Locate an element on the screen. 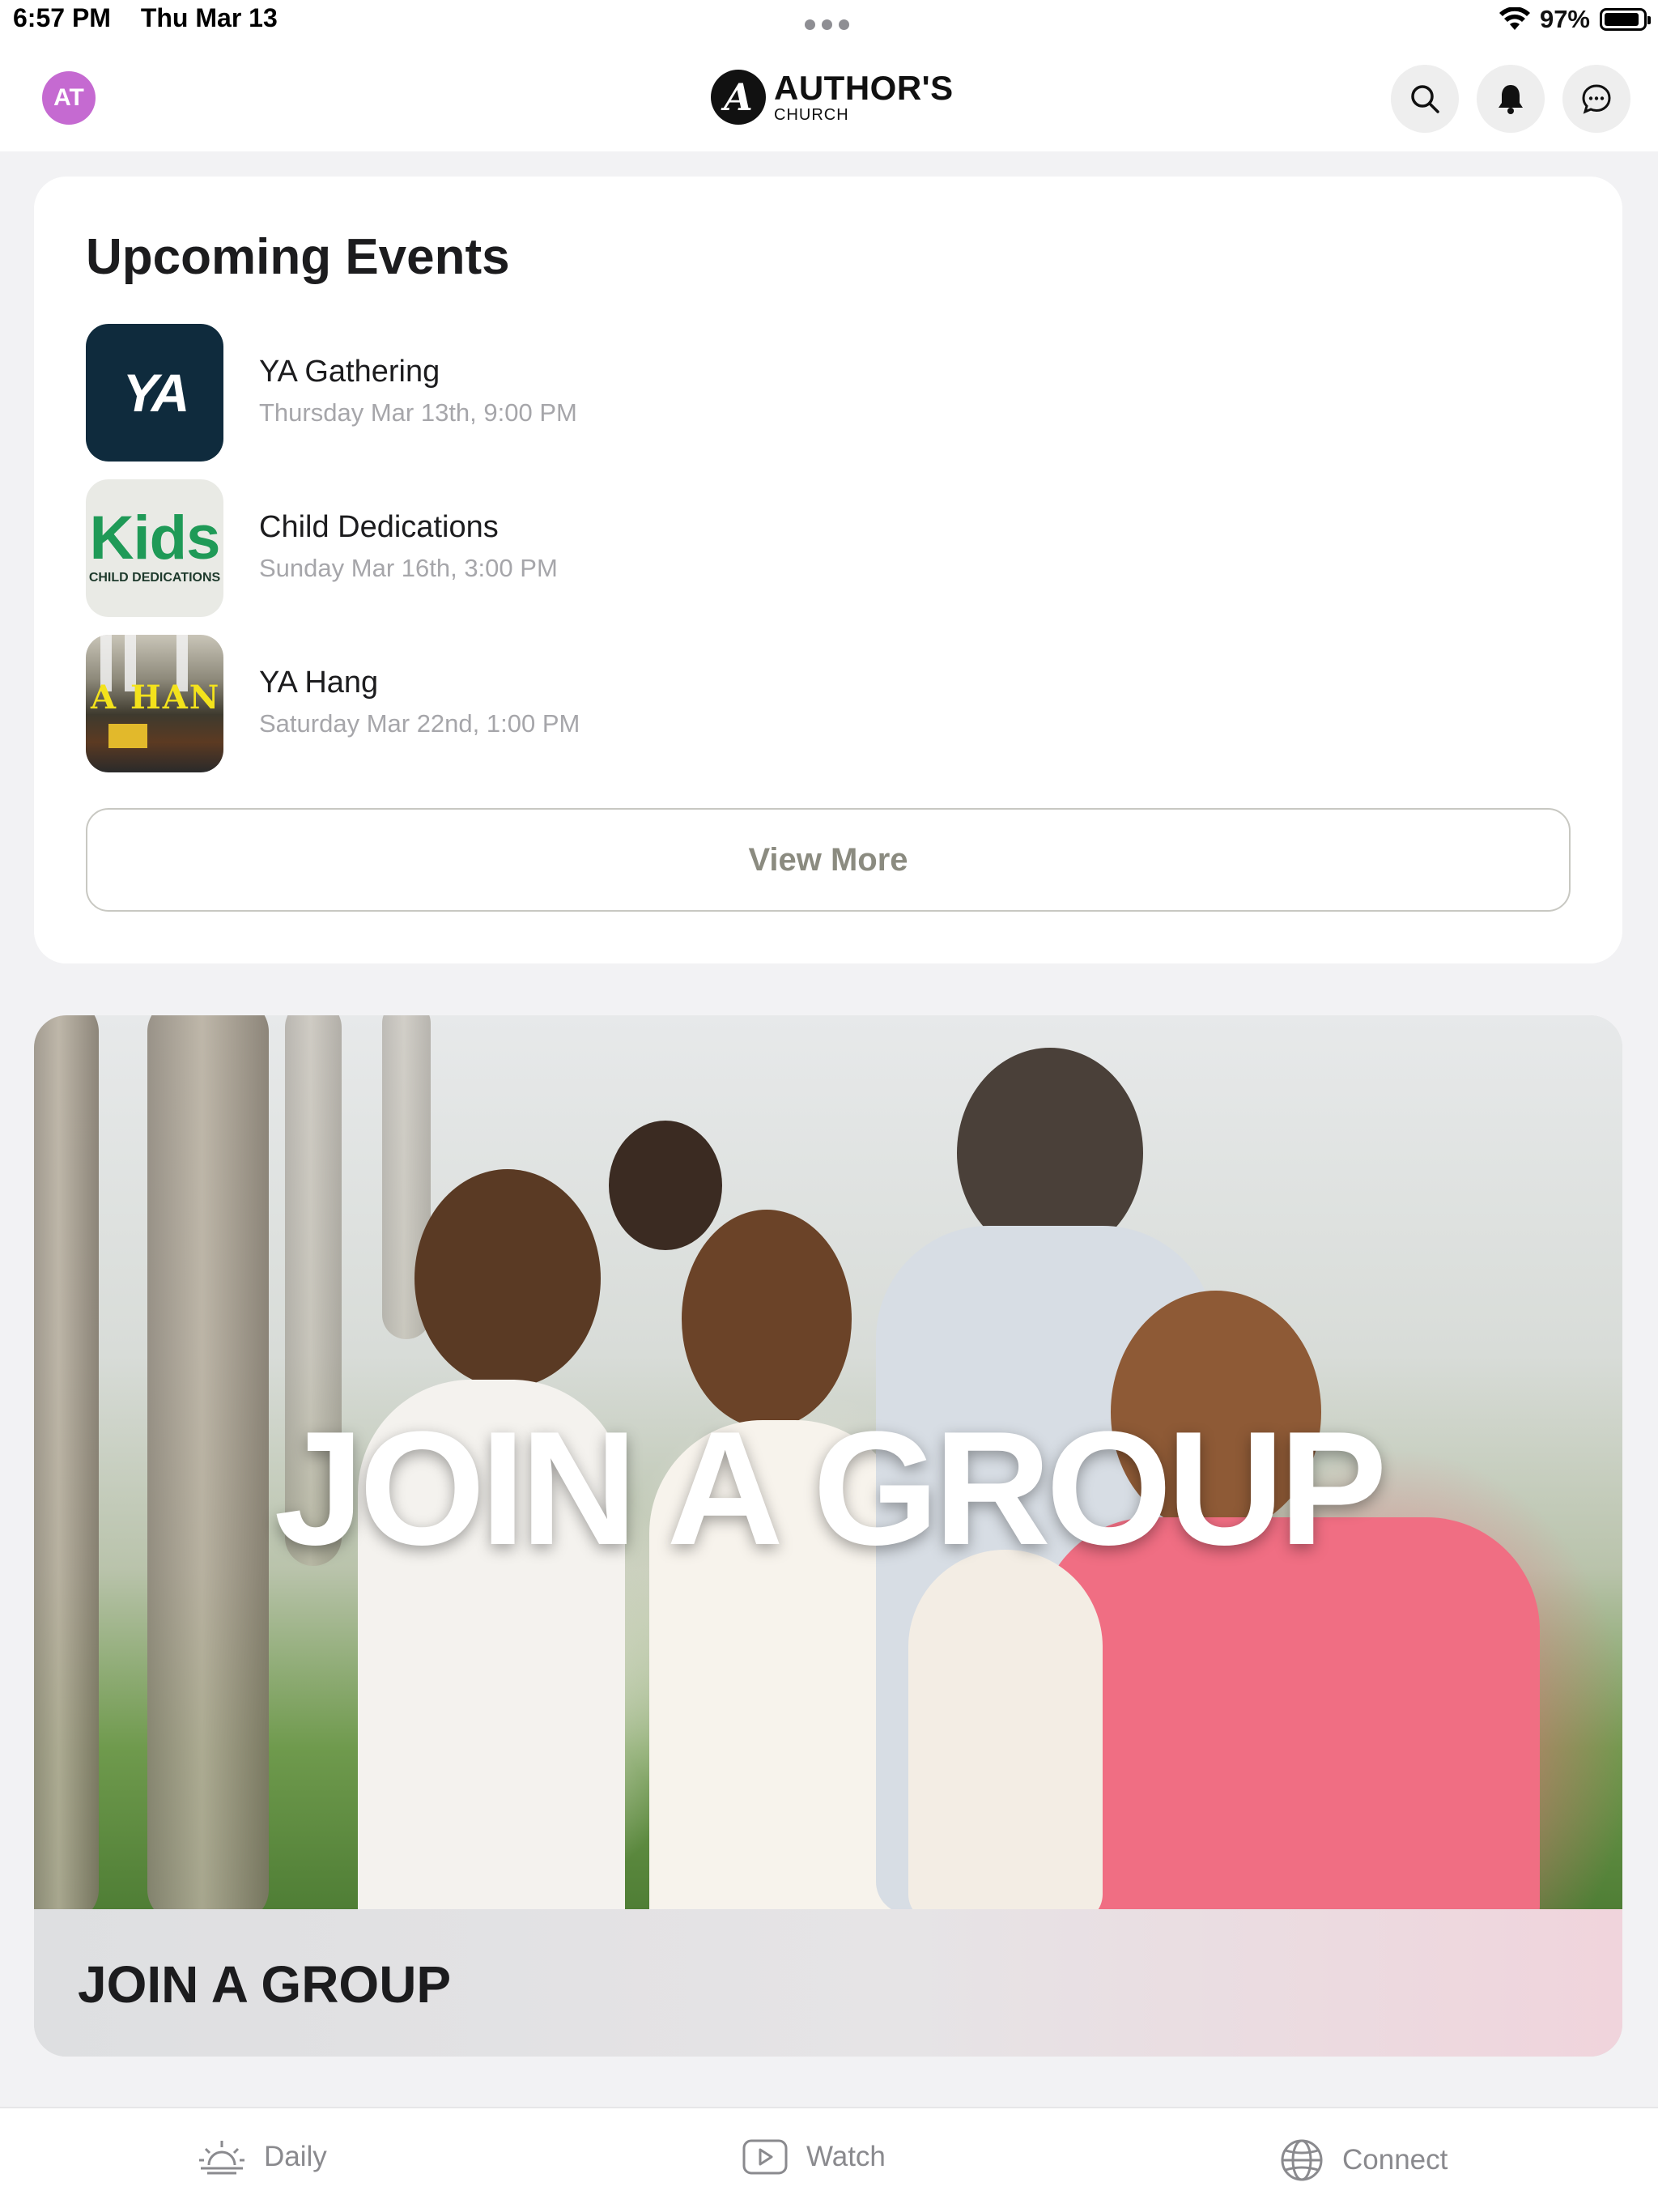  tab-label: Connect is located at coordinates (1395, 2160).